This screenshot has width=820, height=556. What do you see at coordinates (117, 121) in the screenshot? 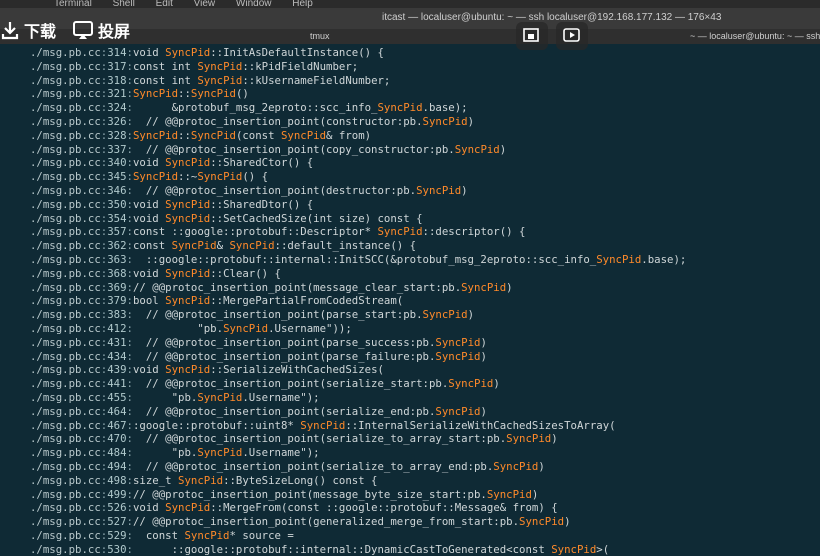
I see `result-line-number: 326` at bounding box center [117, 121].